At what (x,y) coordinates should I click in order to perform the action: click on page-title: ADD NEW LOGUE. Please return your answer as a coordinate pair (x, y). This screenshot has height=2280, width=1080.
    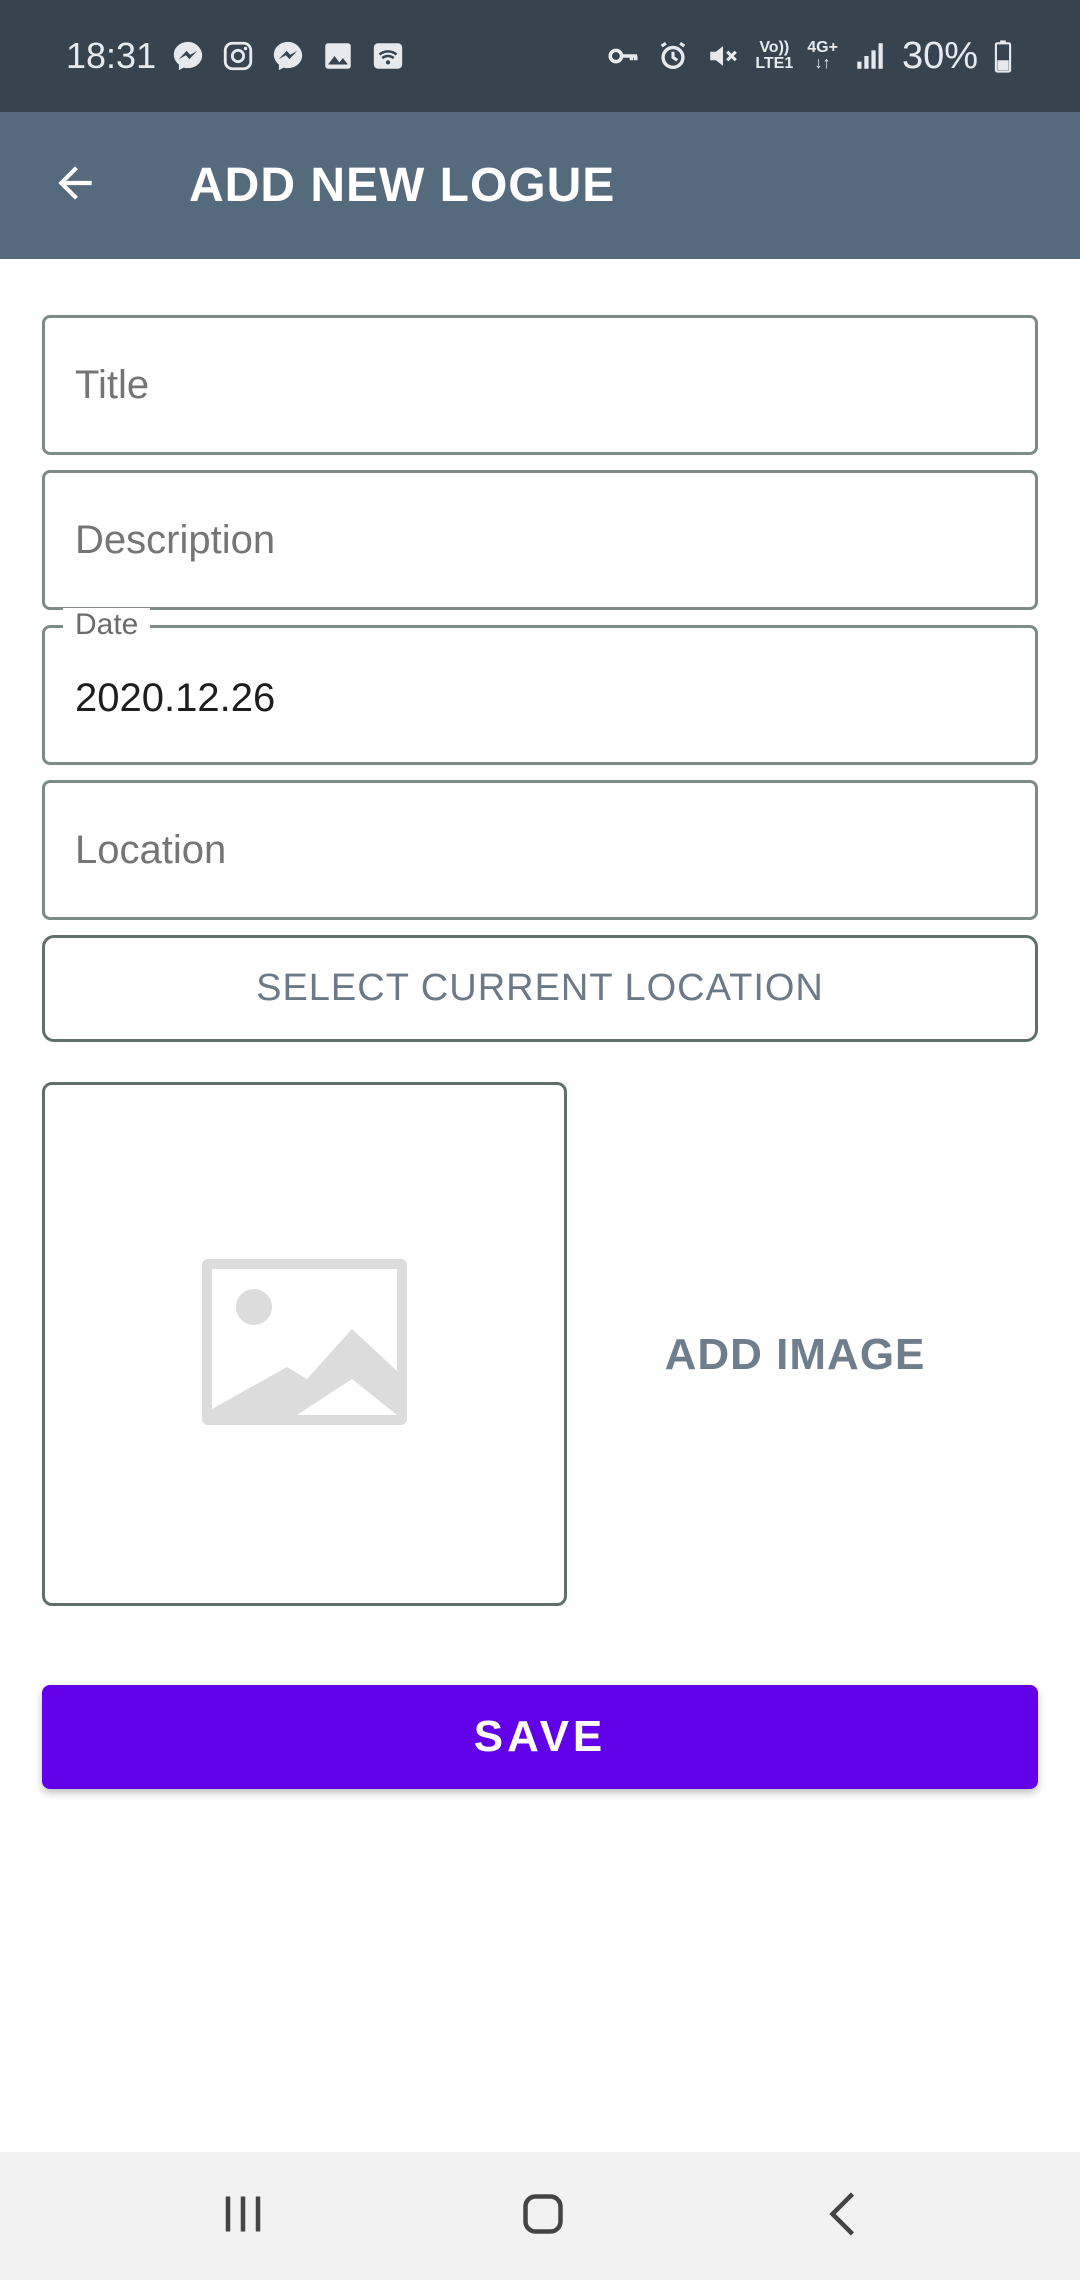
    Looking at the image, I should click on (402, 185).